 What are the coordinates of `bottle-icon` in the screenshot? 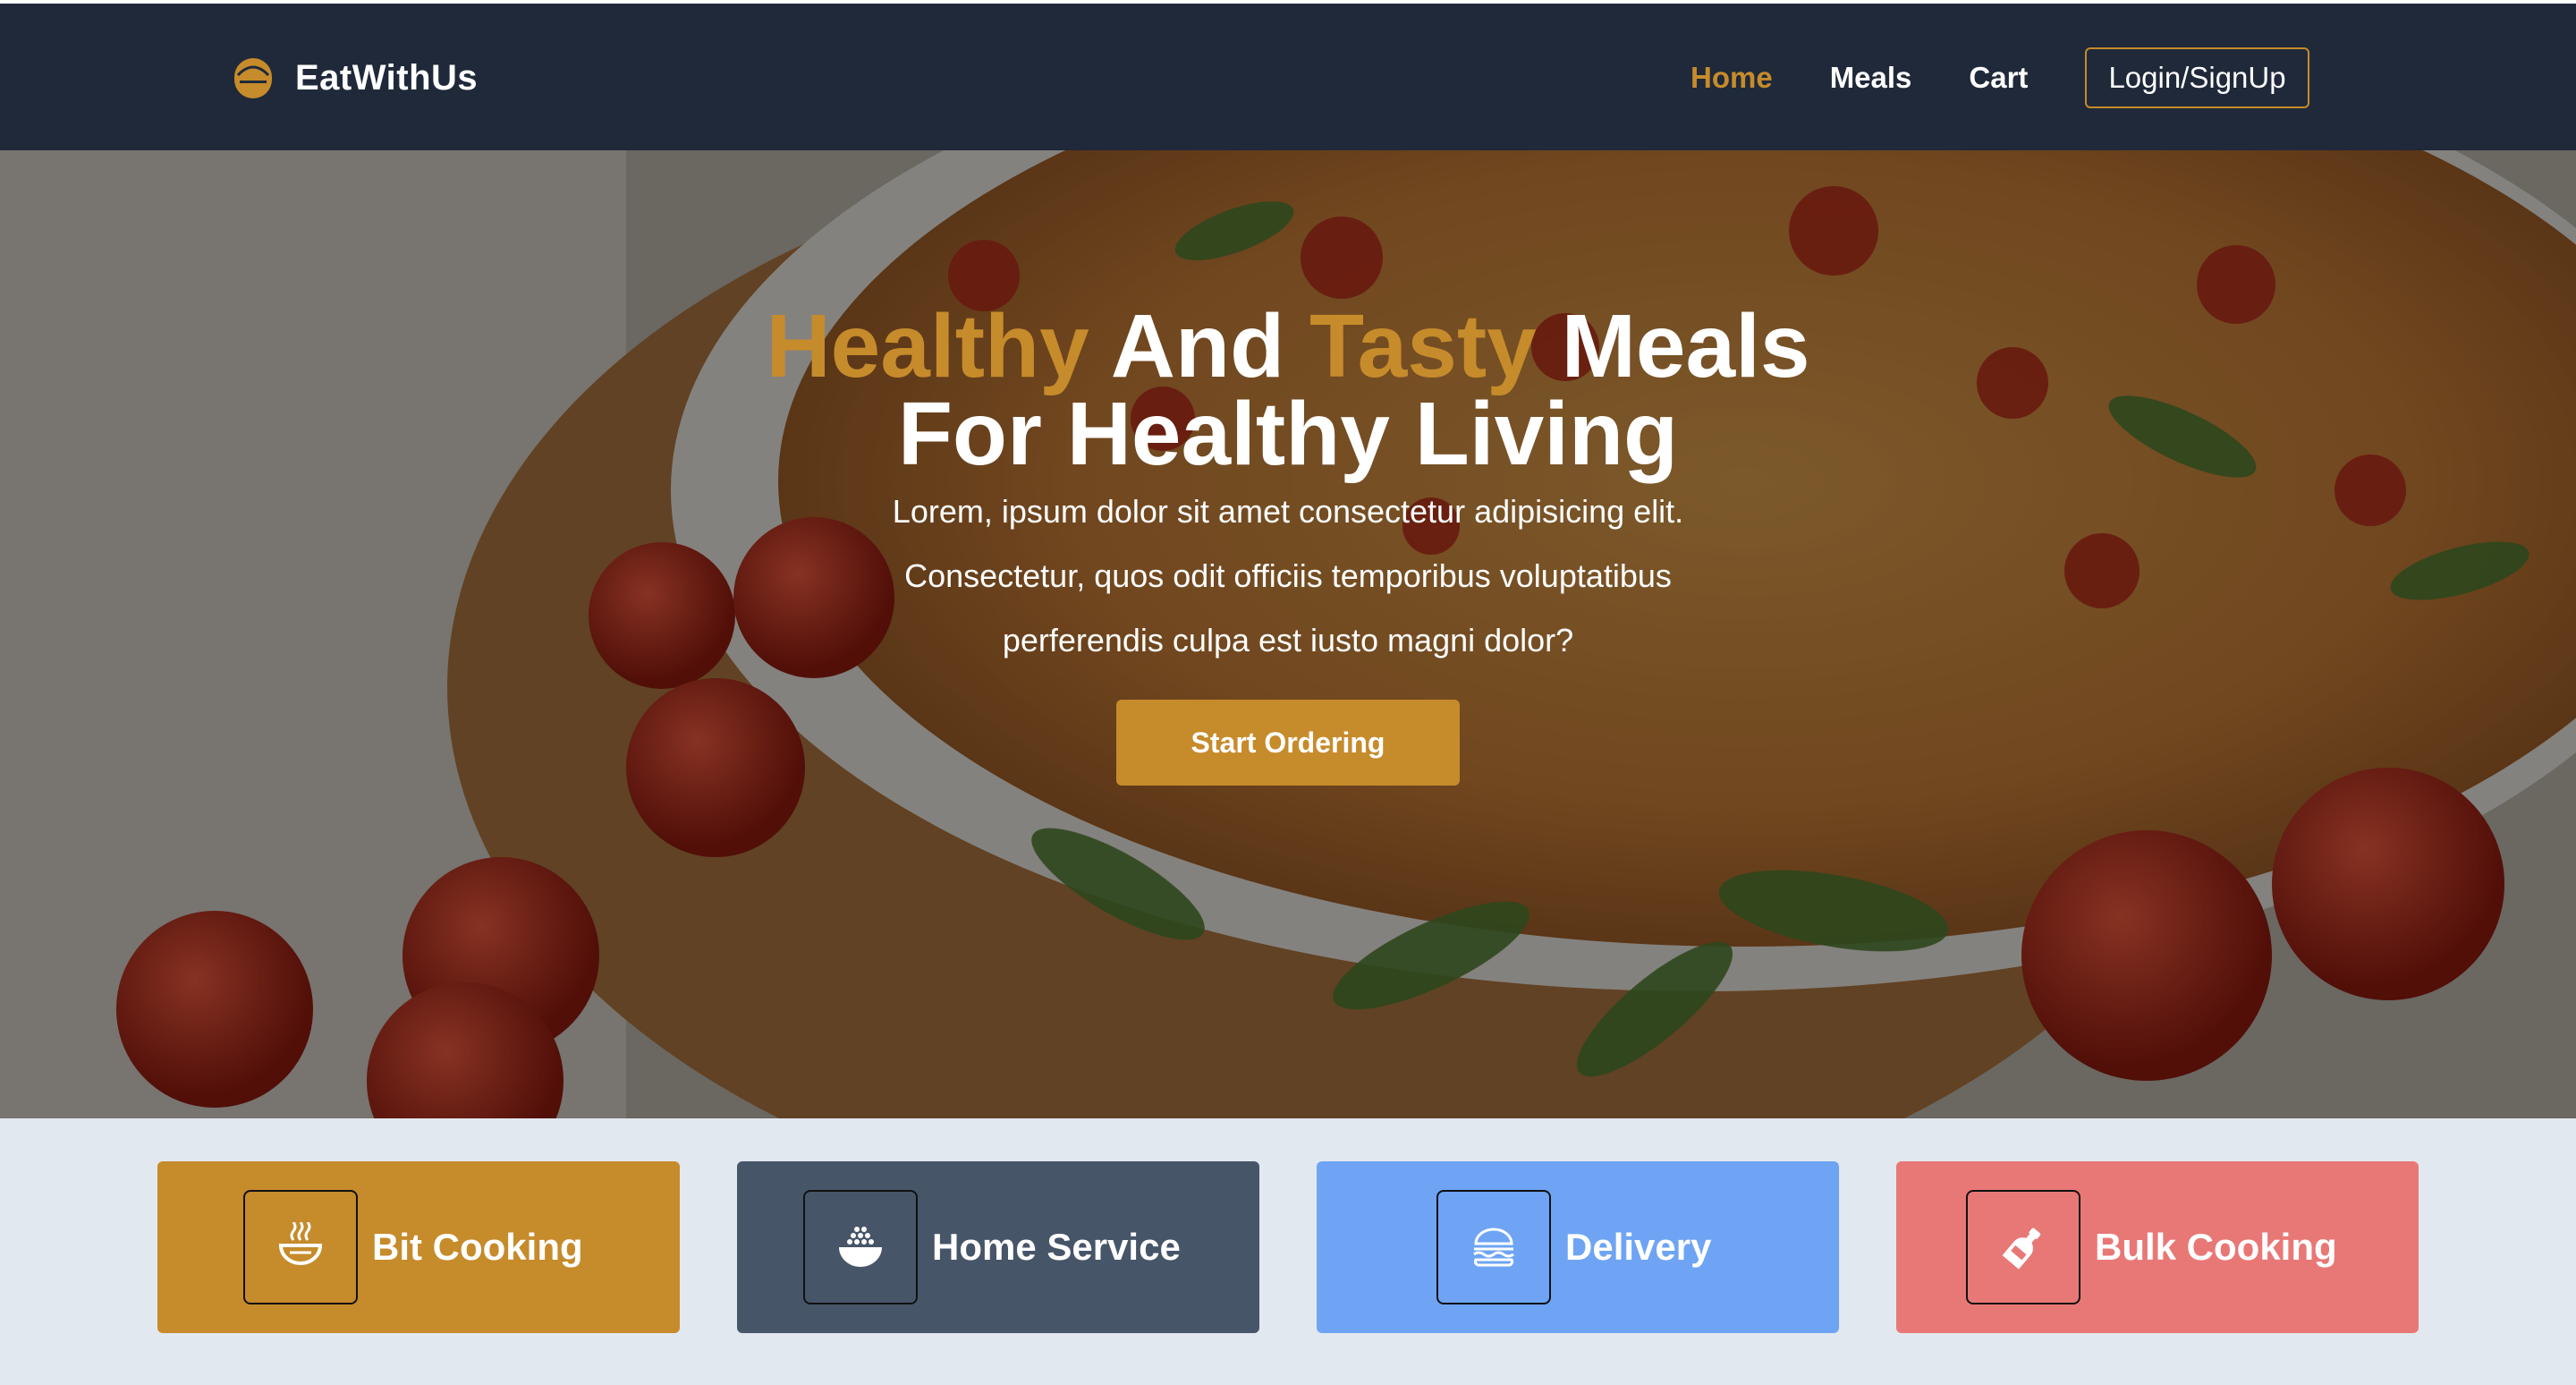 It's located at (2021, 1249).